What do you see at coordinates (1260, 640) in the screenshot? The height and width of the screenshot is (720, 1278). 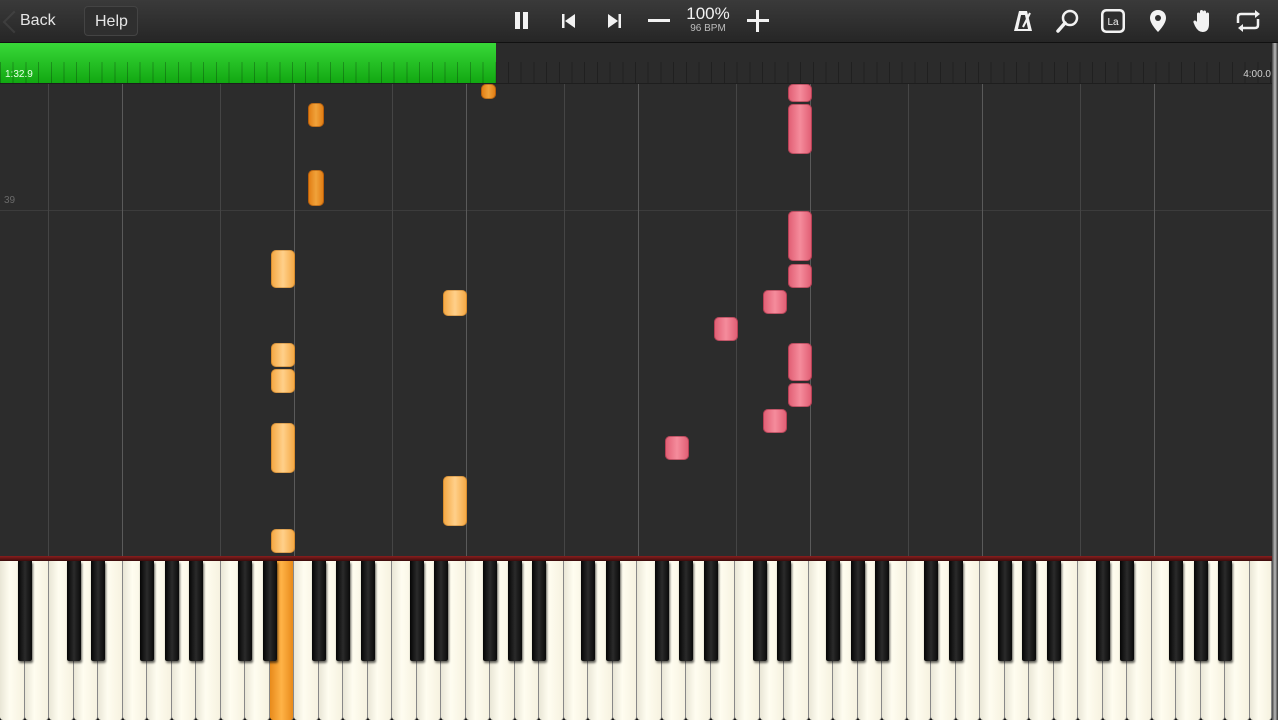 I see `white-key` at bounding box center [1260, 640].